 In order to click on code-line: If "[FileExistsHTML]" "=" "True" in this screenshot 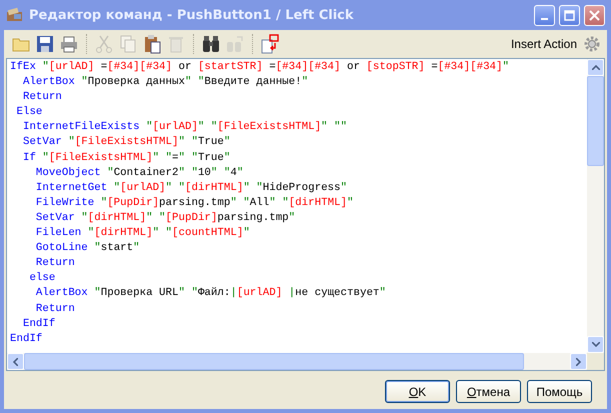, I will do `click(127, 158)`.